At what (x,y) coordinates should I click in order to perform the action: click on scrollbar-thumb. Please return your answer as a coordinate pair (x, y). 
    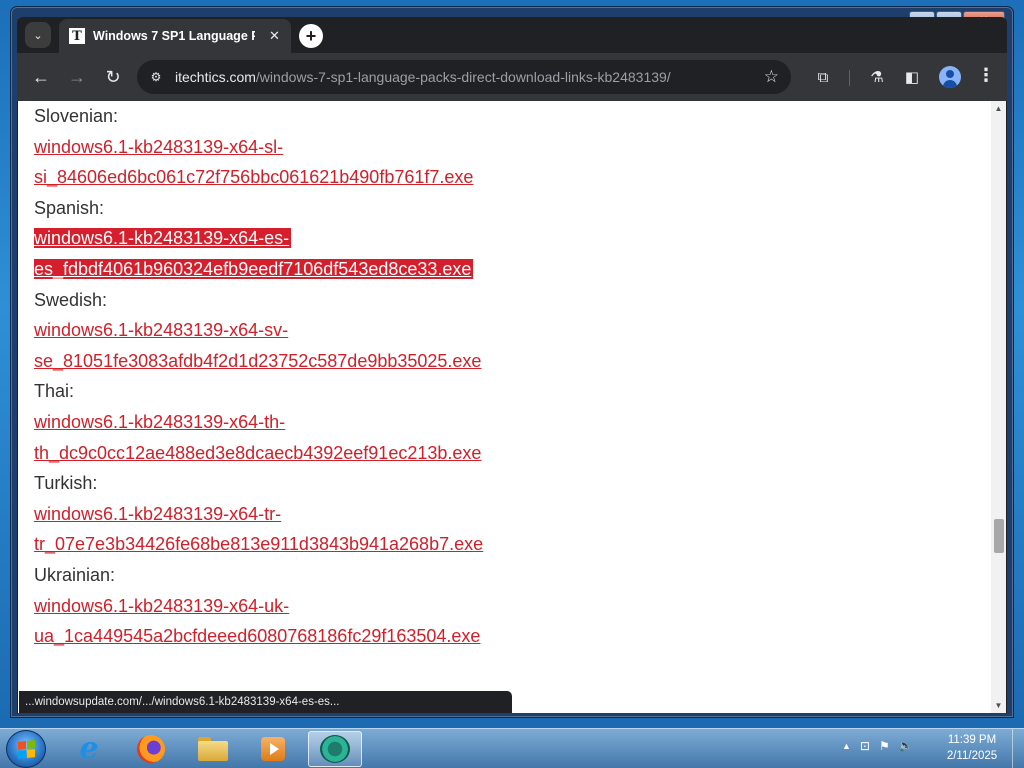
    Looking at the image, I should click on (999, 536).